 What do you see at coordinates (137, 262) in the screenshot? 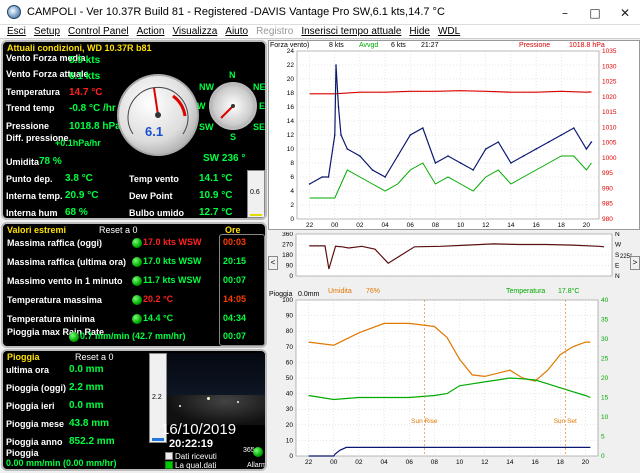
I see `max-gust-hour-dot` at bounding box center [137, 262].